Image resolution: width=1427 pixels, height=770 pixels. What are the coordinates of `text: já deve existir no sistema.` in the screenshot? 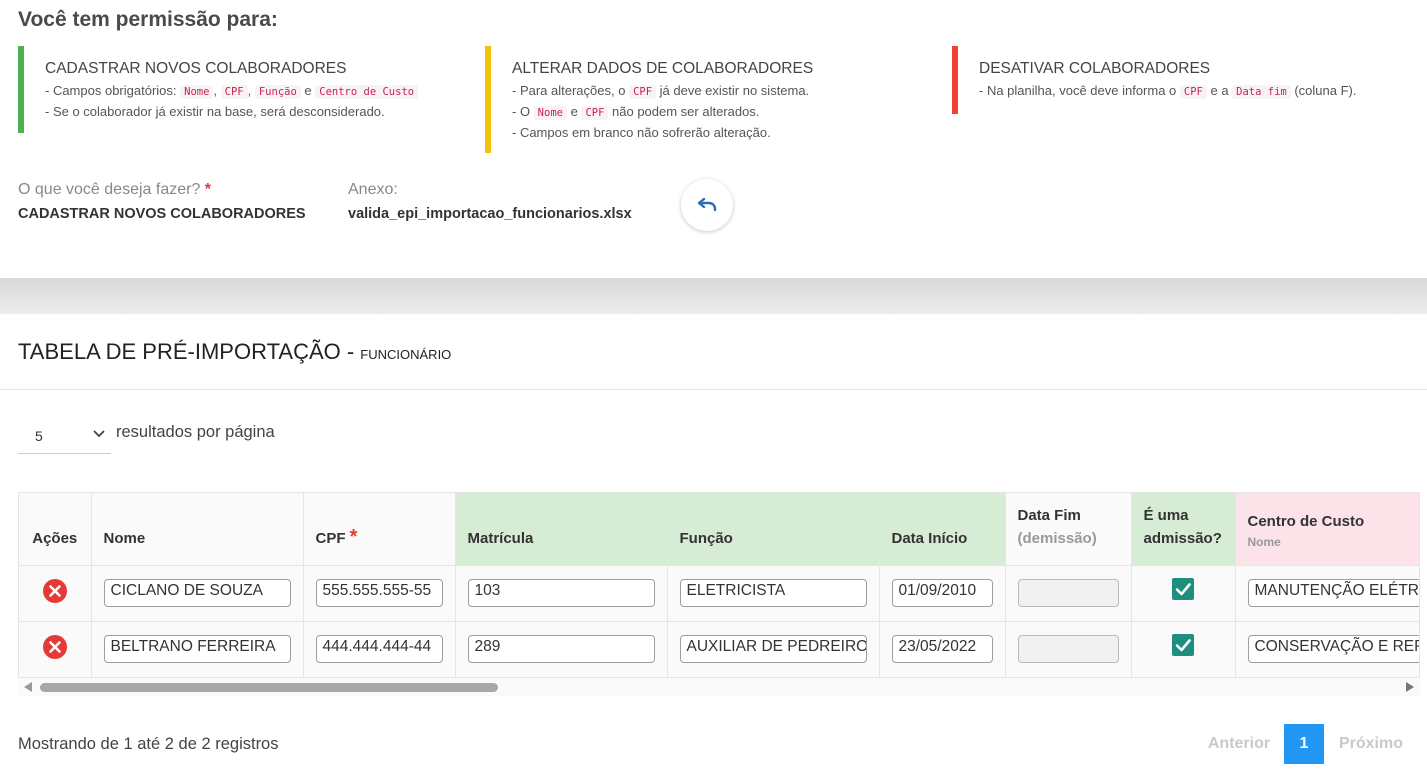 It's located at (733, 90).